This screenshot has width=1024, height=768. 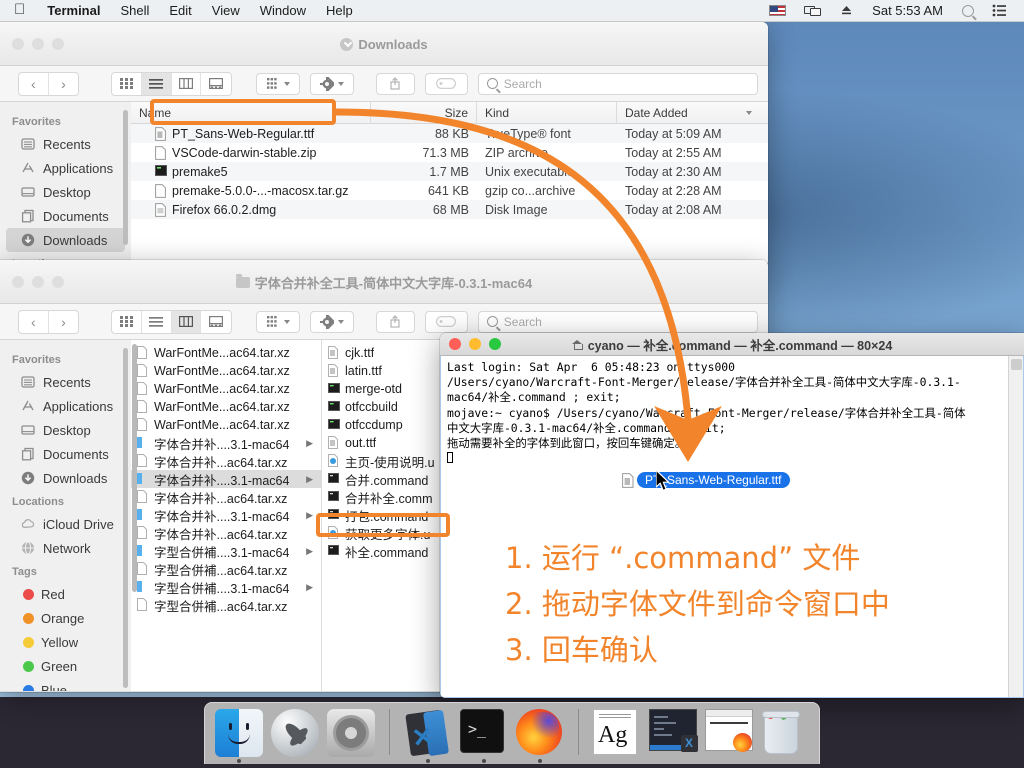 What do you see at coordinates (692, 113) in the screenshot?
I see `column-header-date-added: Date Added` at bounding box center [692, 113].